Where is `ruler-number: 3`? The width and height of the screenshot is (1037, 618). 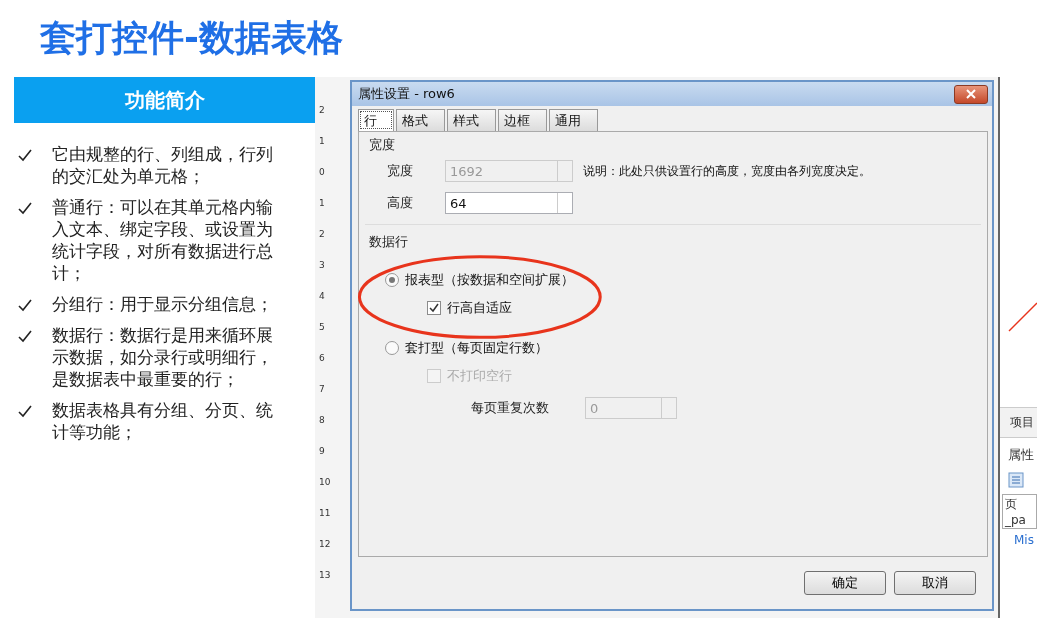 ruler-number: 3 is located at coordinates (322, 265).